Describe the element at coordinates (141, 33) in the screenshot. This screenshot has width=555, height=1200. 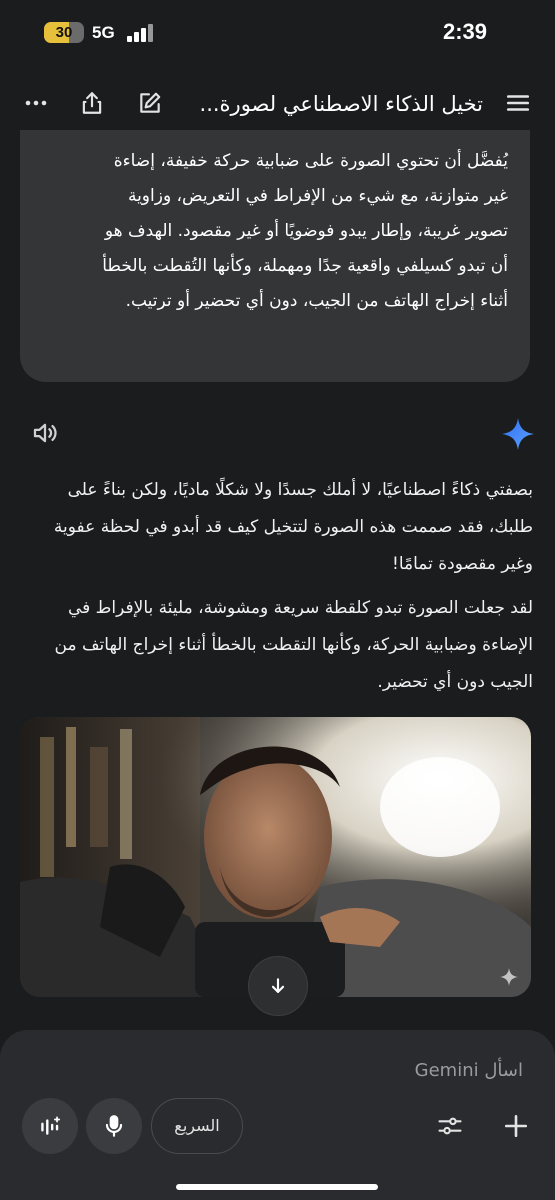
I see `signal-icon` at that location.